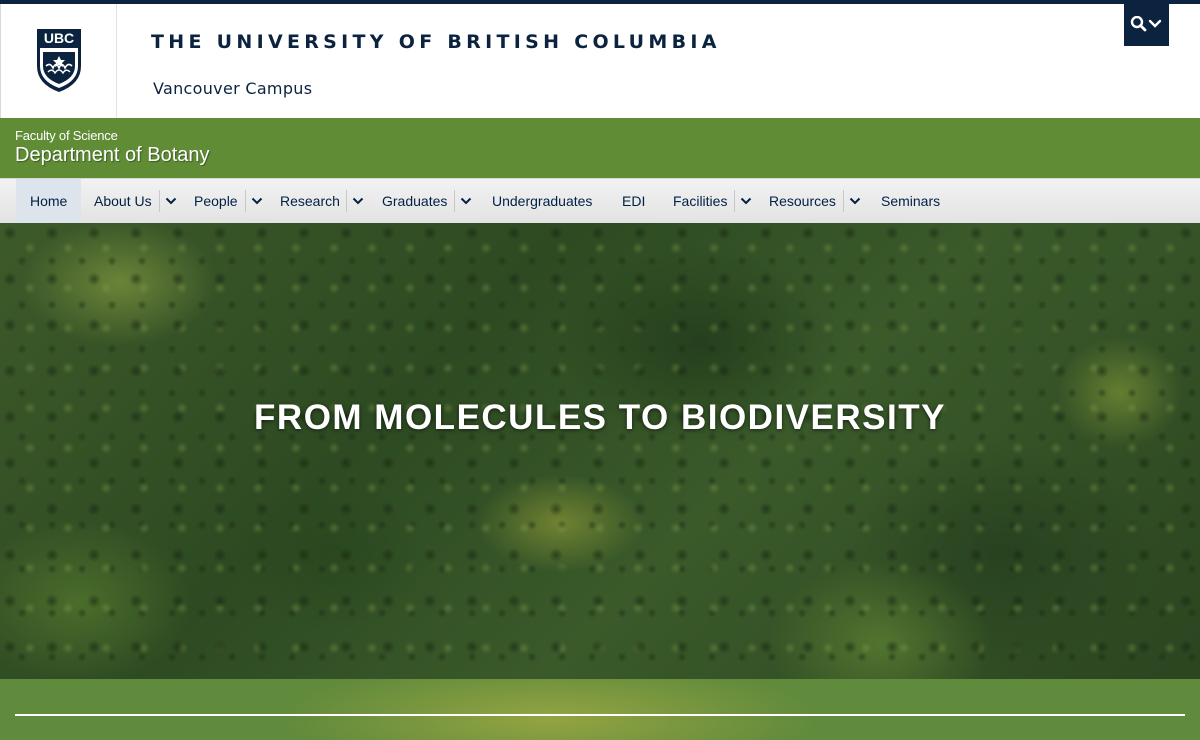 The width and height of the screenshot is (1200, 740). Describe the element at coordinates (600, 417) in the screenshot. I see `hero-title: FROM MOLECULES TO BIODIVERSITY` at that location.